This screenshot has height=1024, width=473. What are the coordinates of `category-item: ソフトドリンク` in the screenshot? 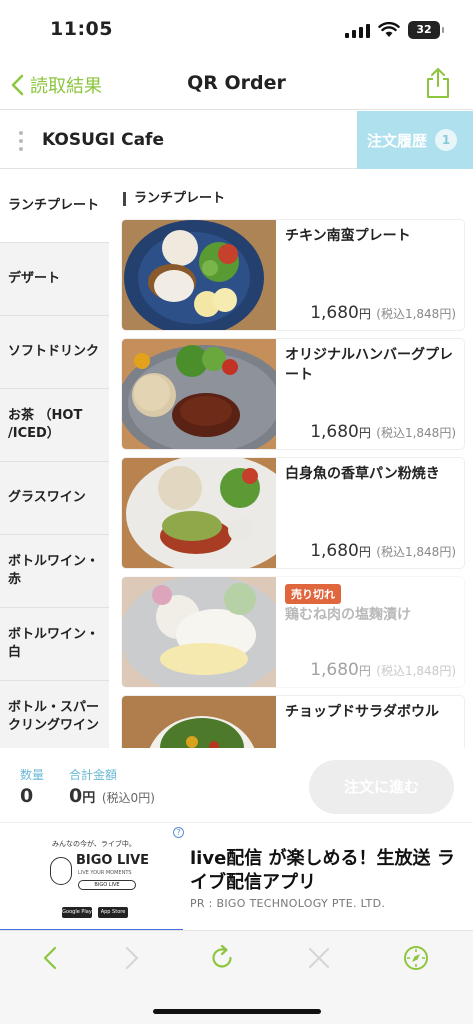 It's located at (54, 352).